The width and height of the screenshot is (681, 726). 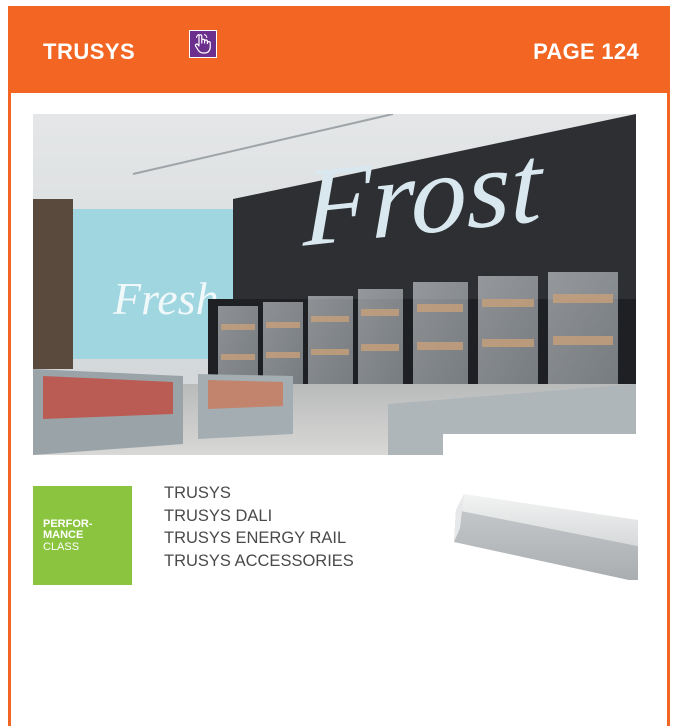 I want to click on pointing-hand-icon, so click(x=202, y=44).